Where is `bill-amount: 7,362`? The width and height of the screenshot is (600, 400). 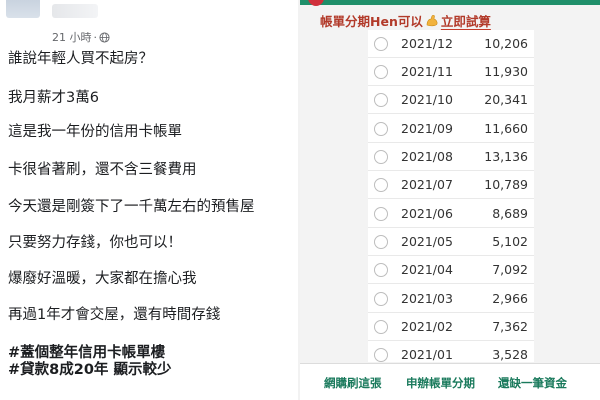
bill-amount: 7,362 is located at coordinates (510, 327).